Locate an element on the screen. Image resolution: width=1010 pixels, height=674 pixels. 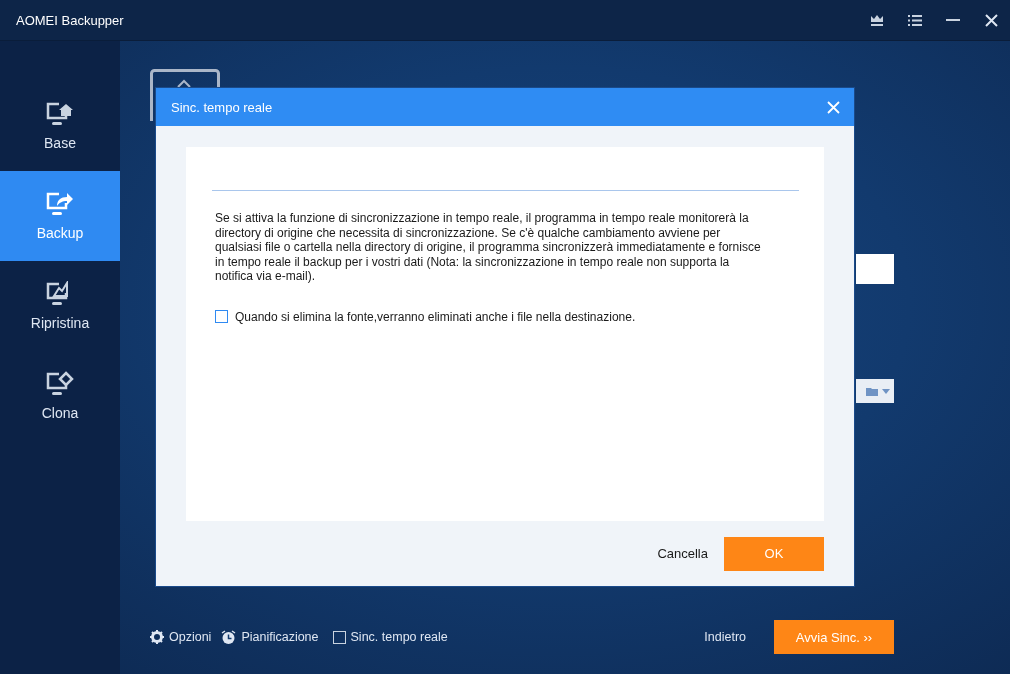
sidebar-item: Base is located at coordinates (60, 126).